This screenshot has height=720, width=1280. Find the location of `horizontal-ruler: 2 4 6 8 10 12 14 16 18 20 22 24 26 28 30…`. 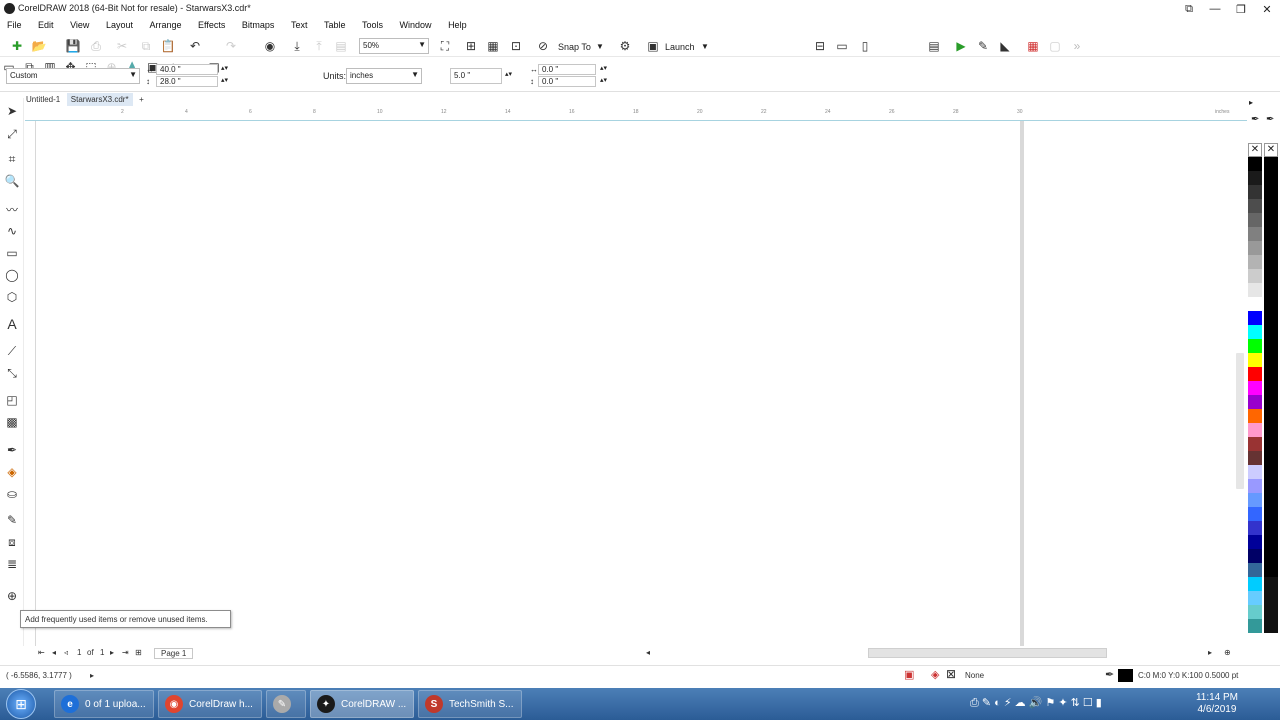

horizontal-ruler: 2 4 6 8 10 12 14 16 18 20 22 24 26 28 30… is located at coordinates (636, 115).